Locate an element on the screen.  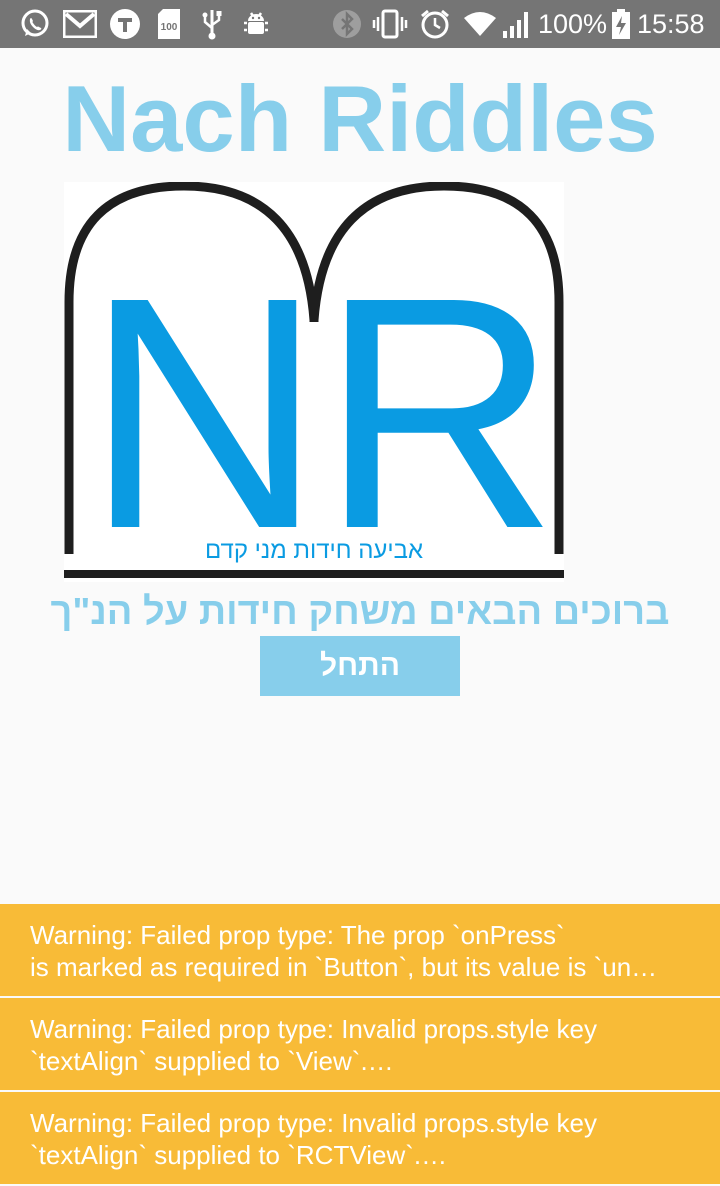
bluetooth-icon is located at coordinates (347, 24).